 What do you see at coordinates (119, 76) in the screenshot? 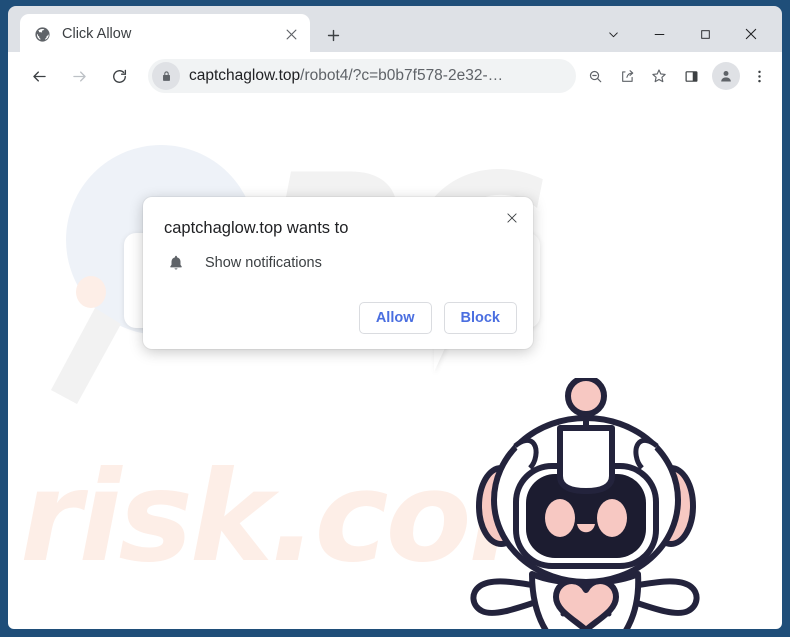
I see `reload-button` at bounding box center [119, 76].